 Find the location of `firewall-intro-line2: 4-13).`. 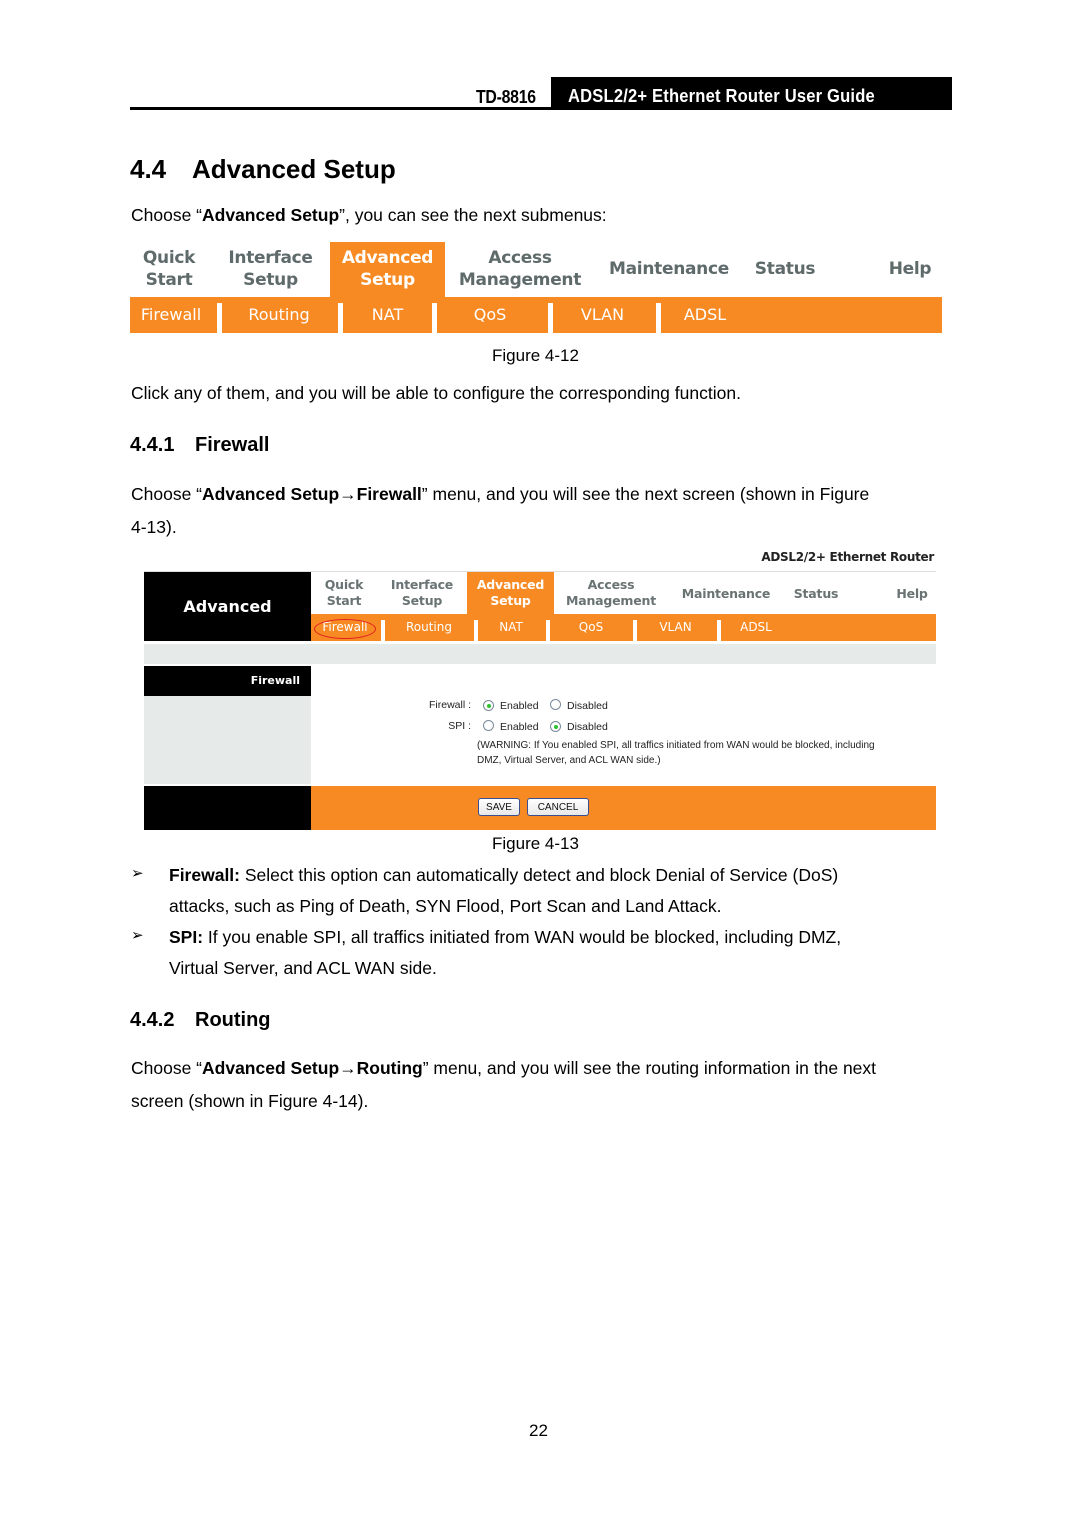

firewall-intro-line2: 4-13). is located at coordinates (154, 527).